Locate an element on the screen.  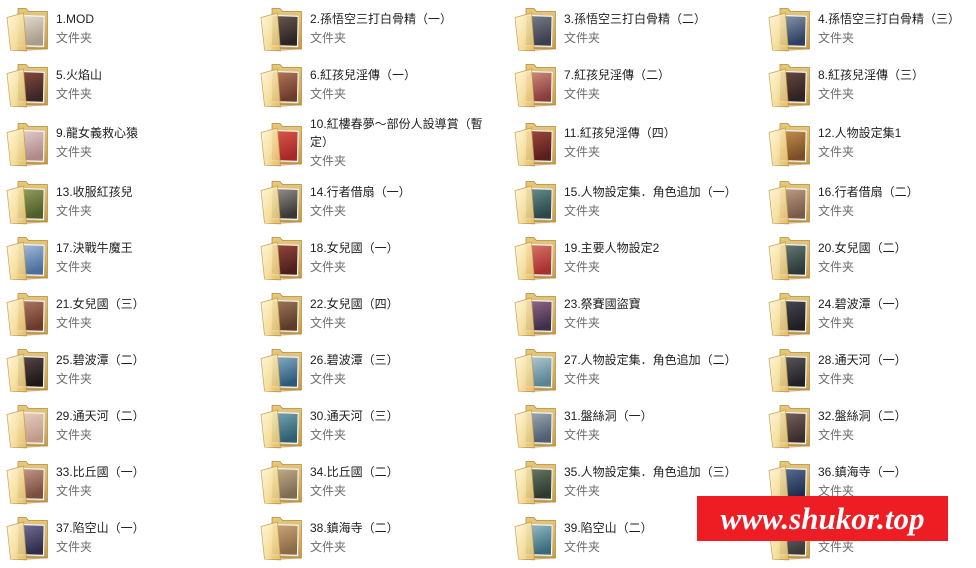
folder-item: 4.孫悟空三打白骨精（三） 文件夹 is located at coordinates (869, 28).